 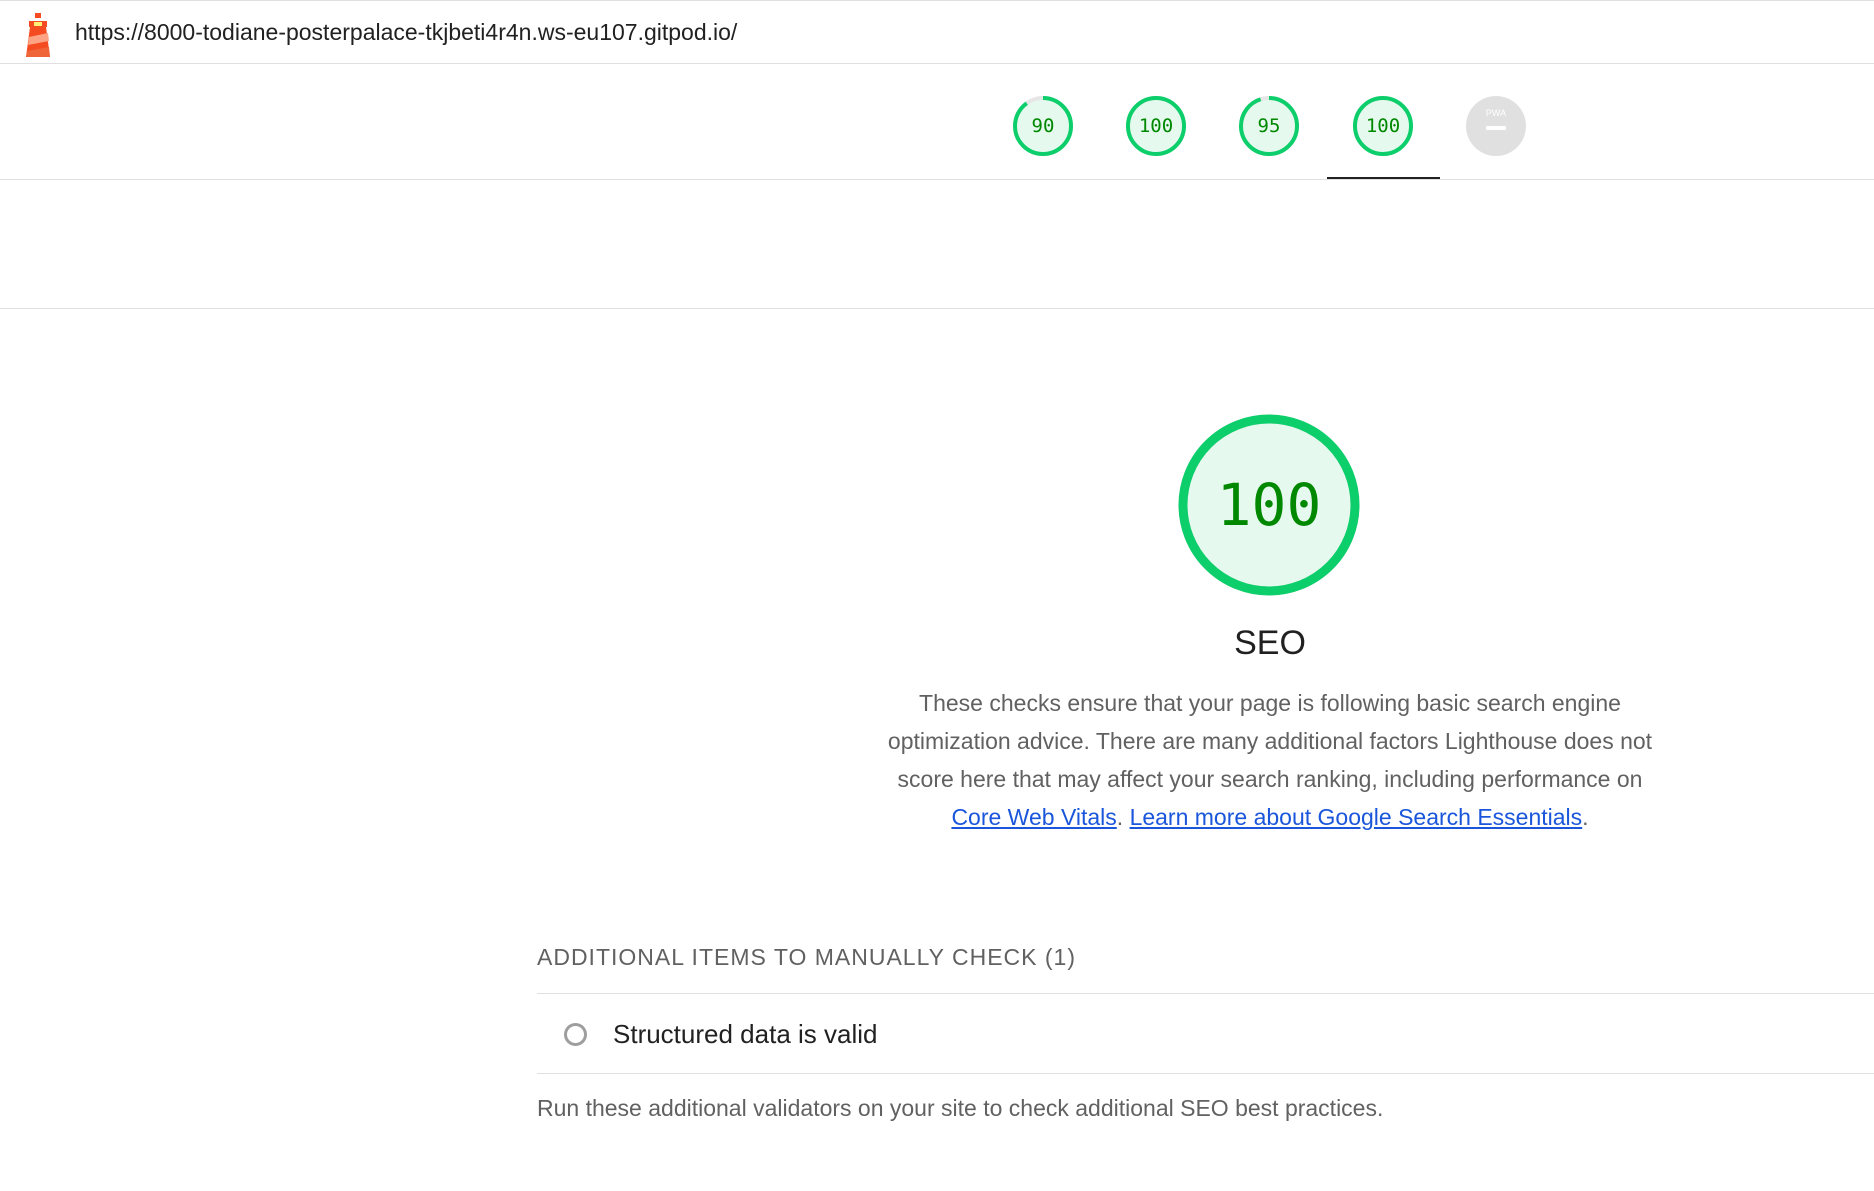 I want to click on pwa-dash-icon: PWA, so click(x=1496, y=126).